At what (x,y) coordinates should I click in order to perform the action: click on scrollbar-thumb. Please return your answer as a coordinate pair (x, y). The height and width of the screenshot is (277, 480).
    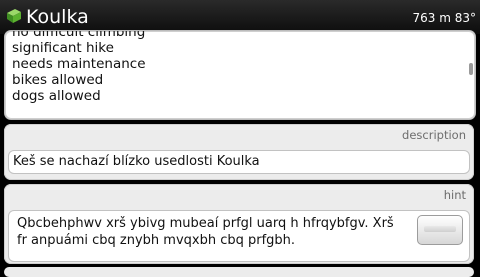
    Looking at the image, I should click on (471, 69).